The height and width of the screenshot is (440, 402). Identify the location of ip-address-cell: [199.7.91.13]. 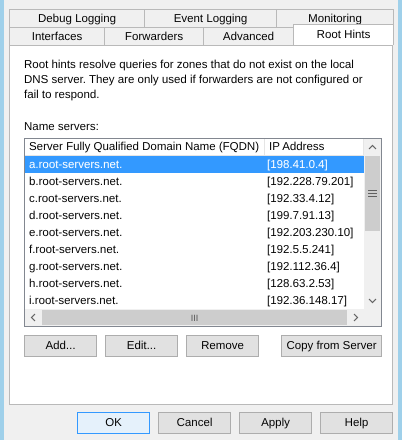
(314, 215).